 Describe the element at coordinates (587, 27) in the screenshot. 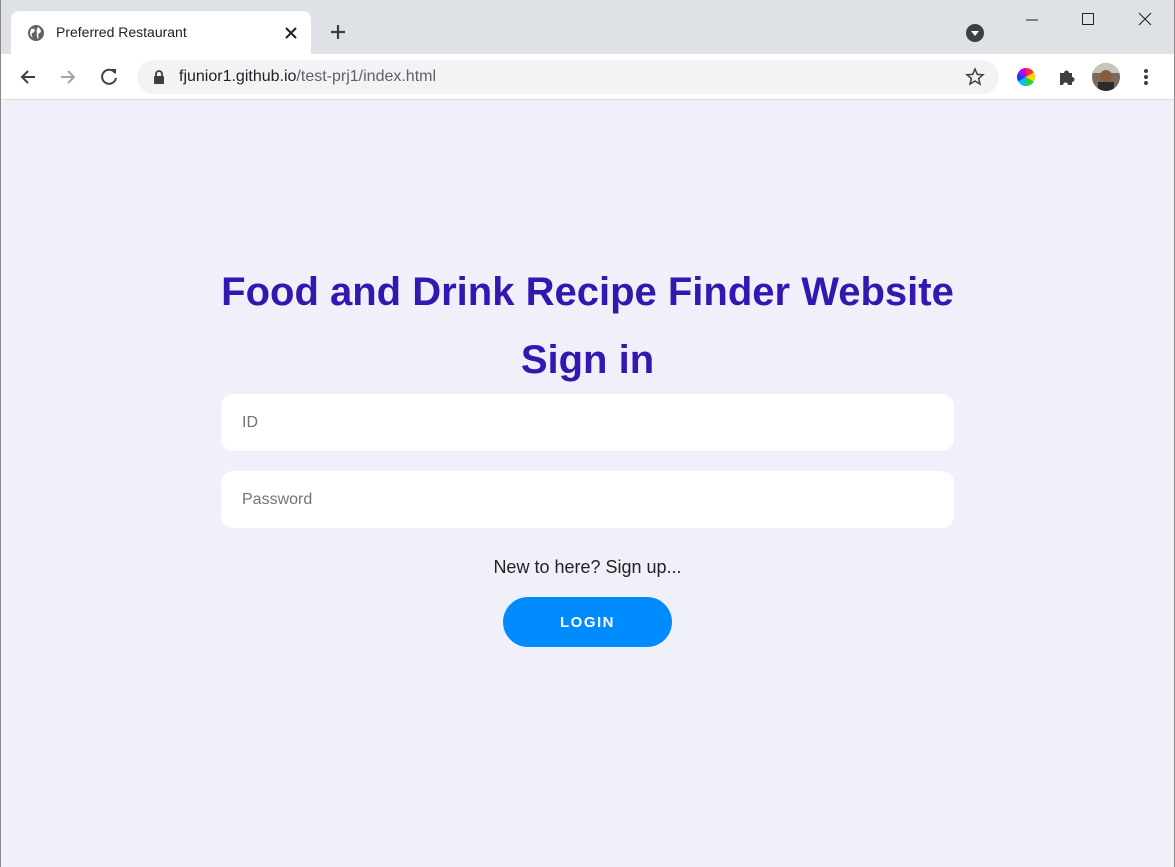

I see `tab-strip: Preferred Restaurant` at that location.